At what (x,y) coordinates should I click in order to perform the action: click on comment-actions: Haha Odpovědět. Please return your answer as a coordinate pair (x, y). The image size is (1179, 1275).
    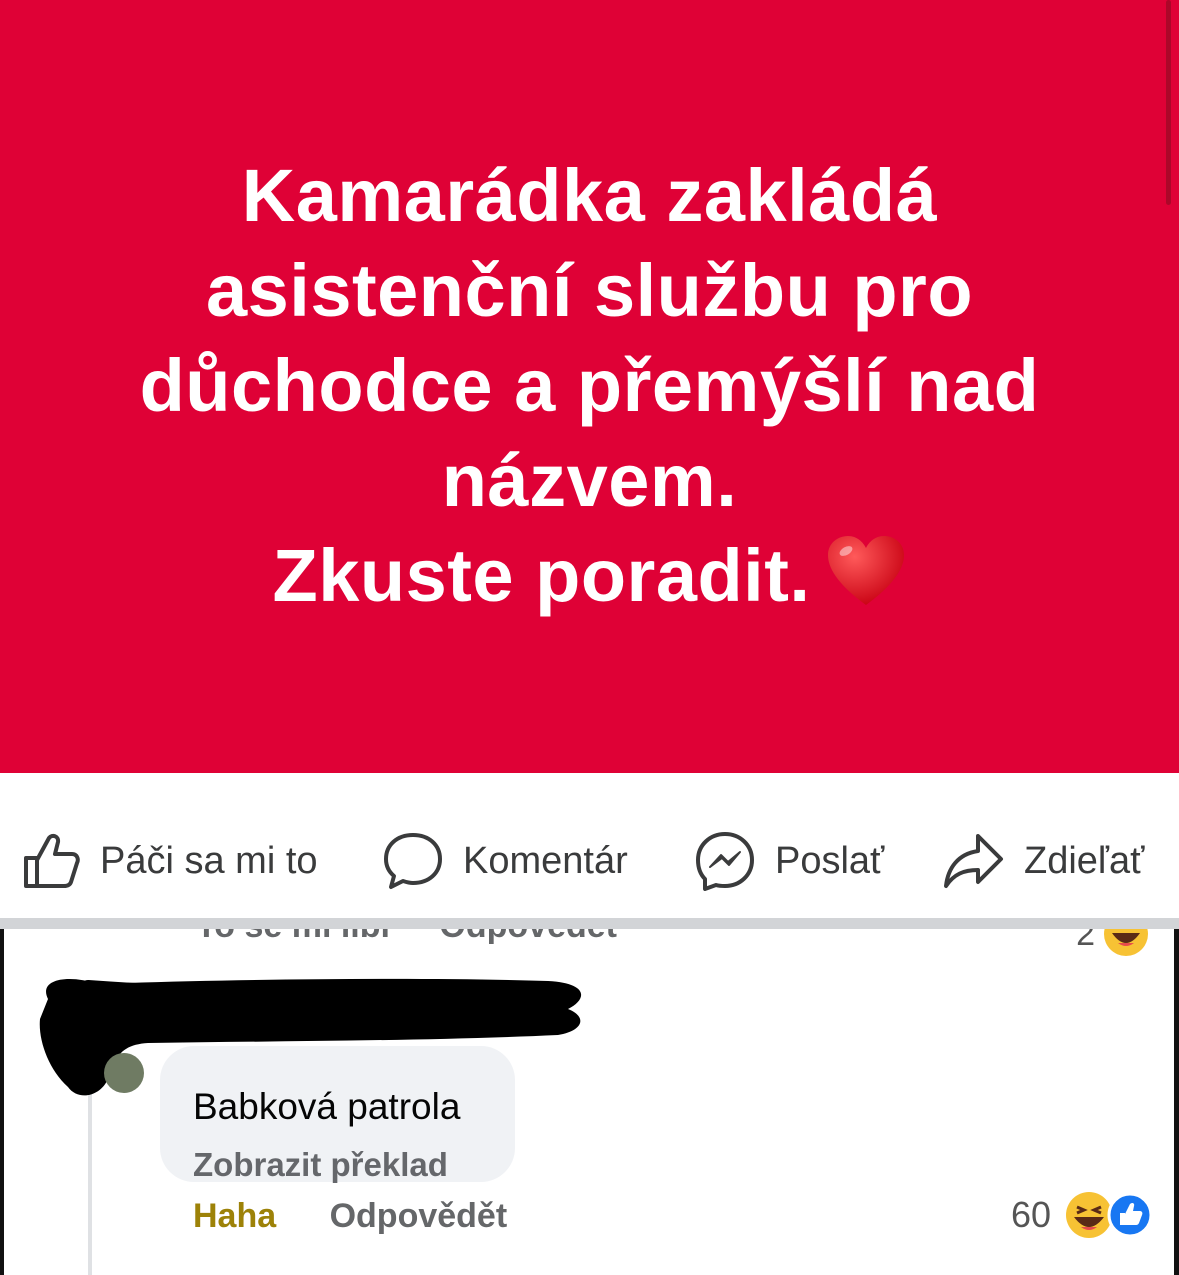
    Looking at the image, I should click on (350, 1216).